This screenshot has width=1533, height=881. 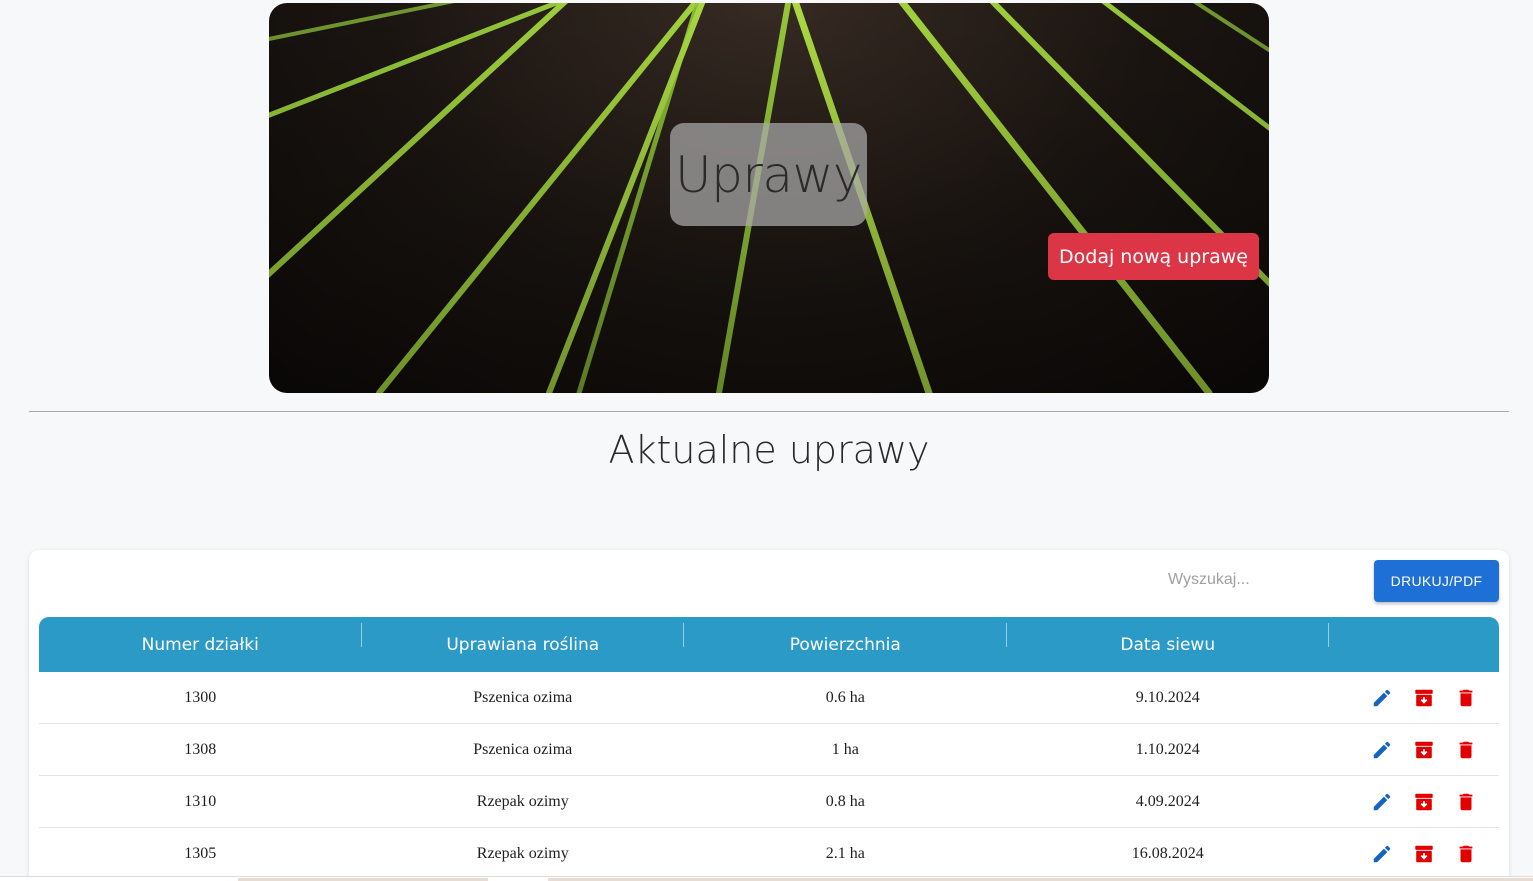 I want to click on plot-number: 1305, so click(x=200, y=853).